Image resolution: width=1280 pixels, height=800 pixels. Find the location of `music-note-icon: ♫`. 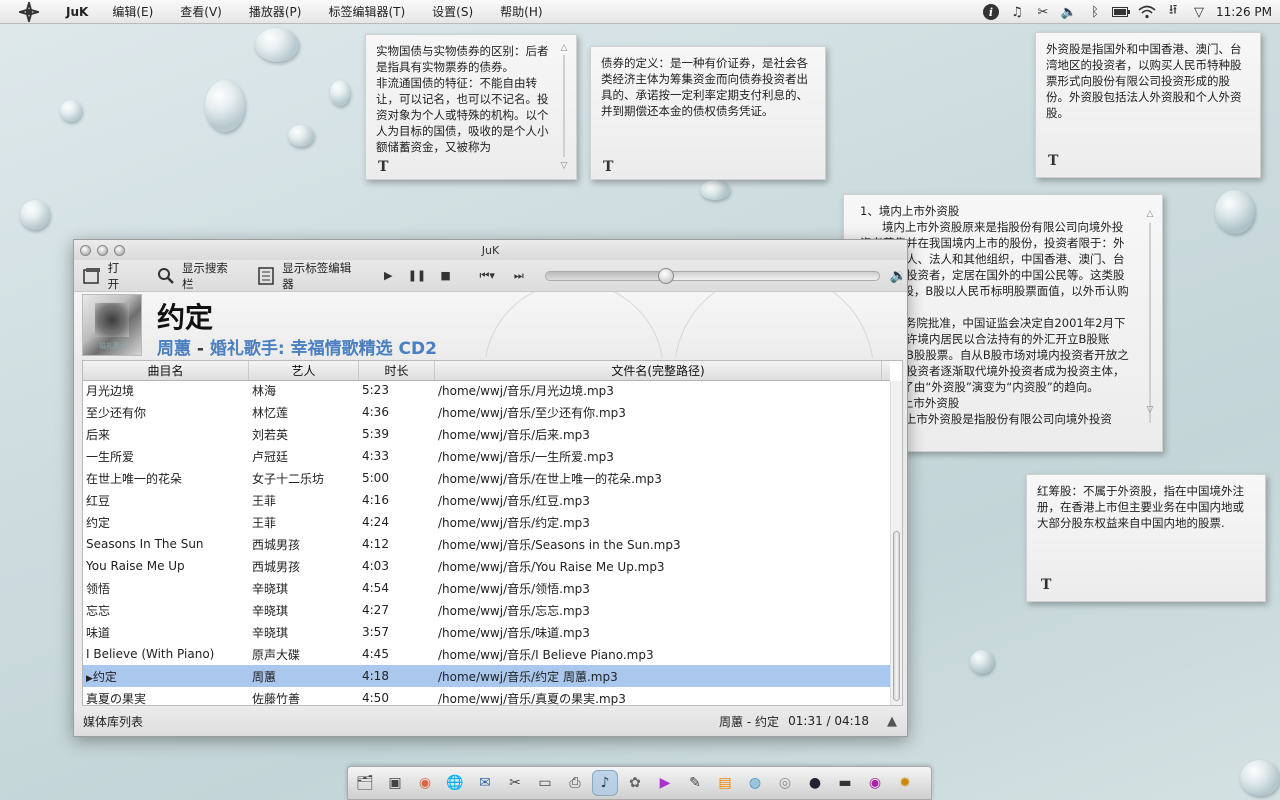

music-note-icon: ♫ is located at coordinates (1017, 12).